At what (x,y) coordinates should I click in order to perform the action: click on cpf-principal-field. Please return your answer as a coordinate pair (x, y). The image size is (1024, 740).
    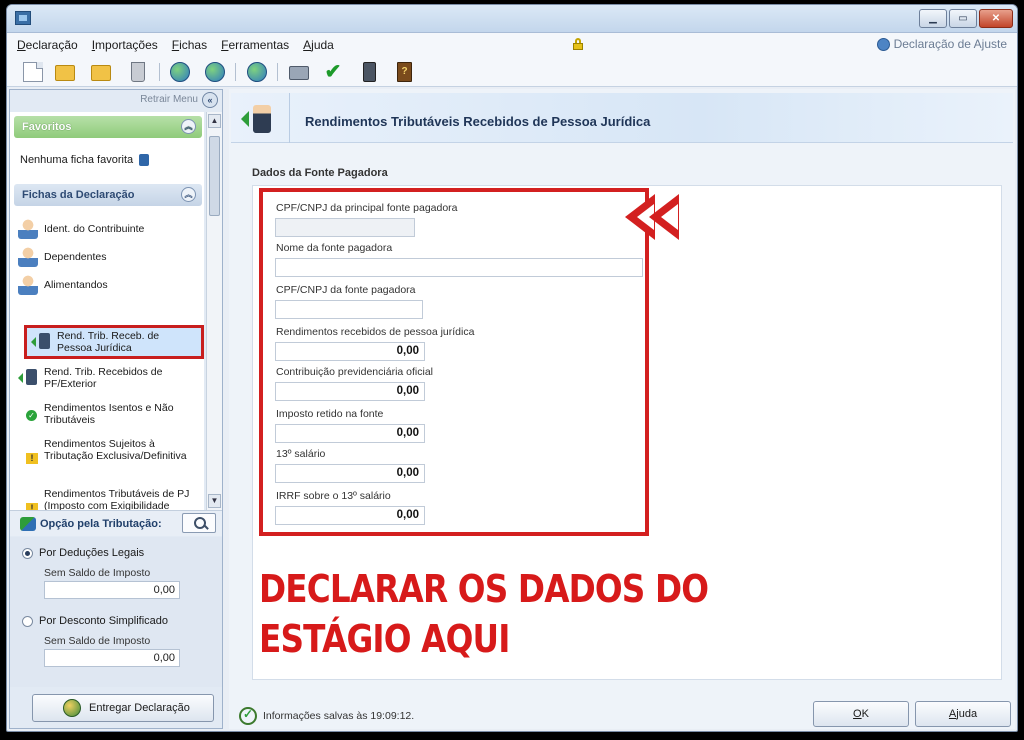
    Looking at the image, I should click on (345, 227).